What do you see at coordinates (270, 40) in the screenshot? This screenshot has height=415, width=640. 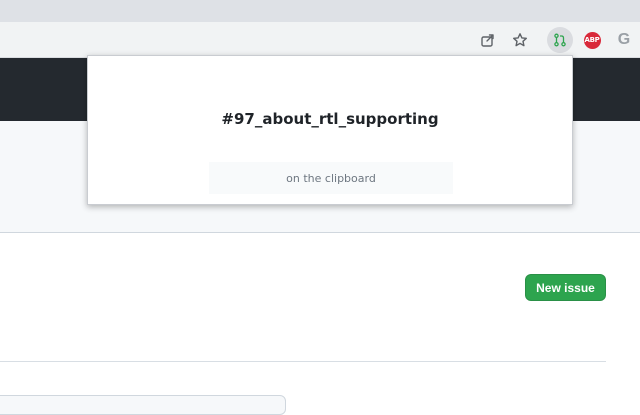 I see `address-bar` at bounding box center [270, 40].